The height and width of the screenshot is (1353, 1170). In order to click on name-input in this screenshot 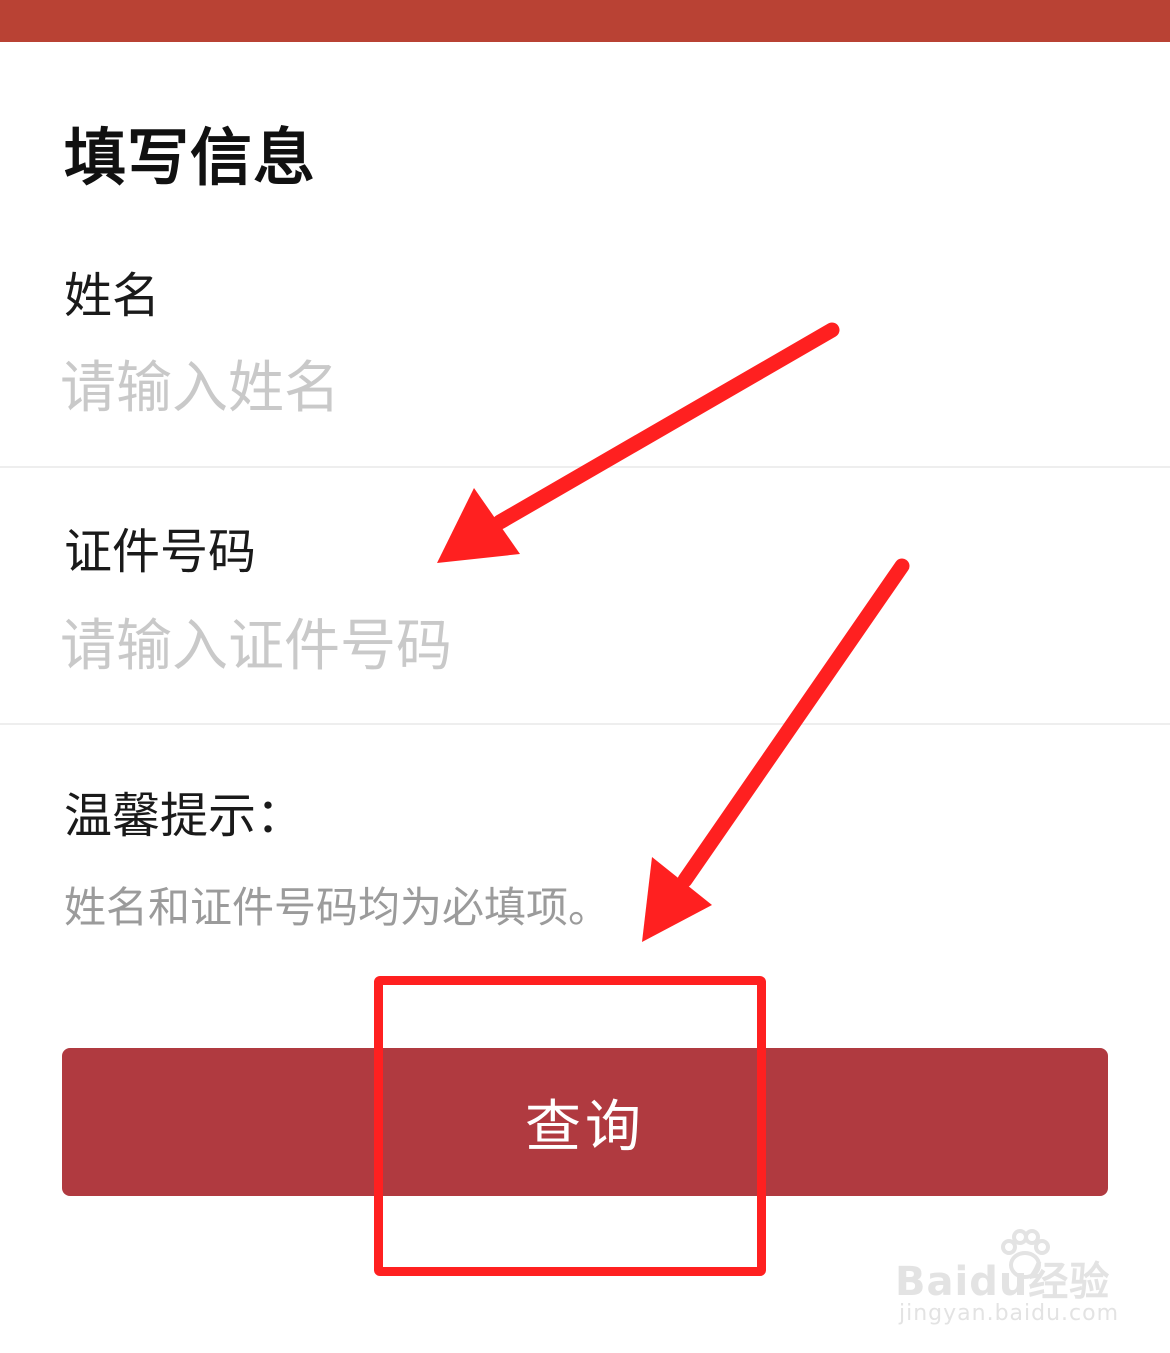, I will do `click(585, 388)`.